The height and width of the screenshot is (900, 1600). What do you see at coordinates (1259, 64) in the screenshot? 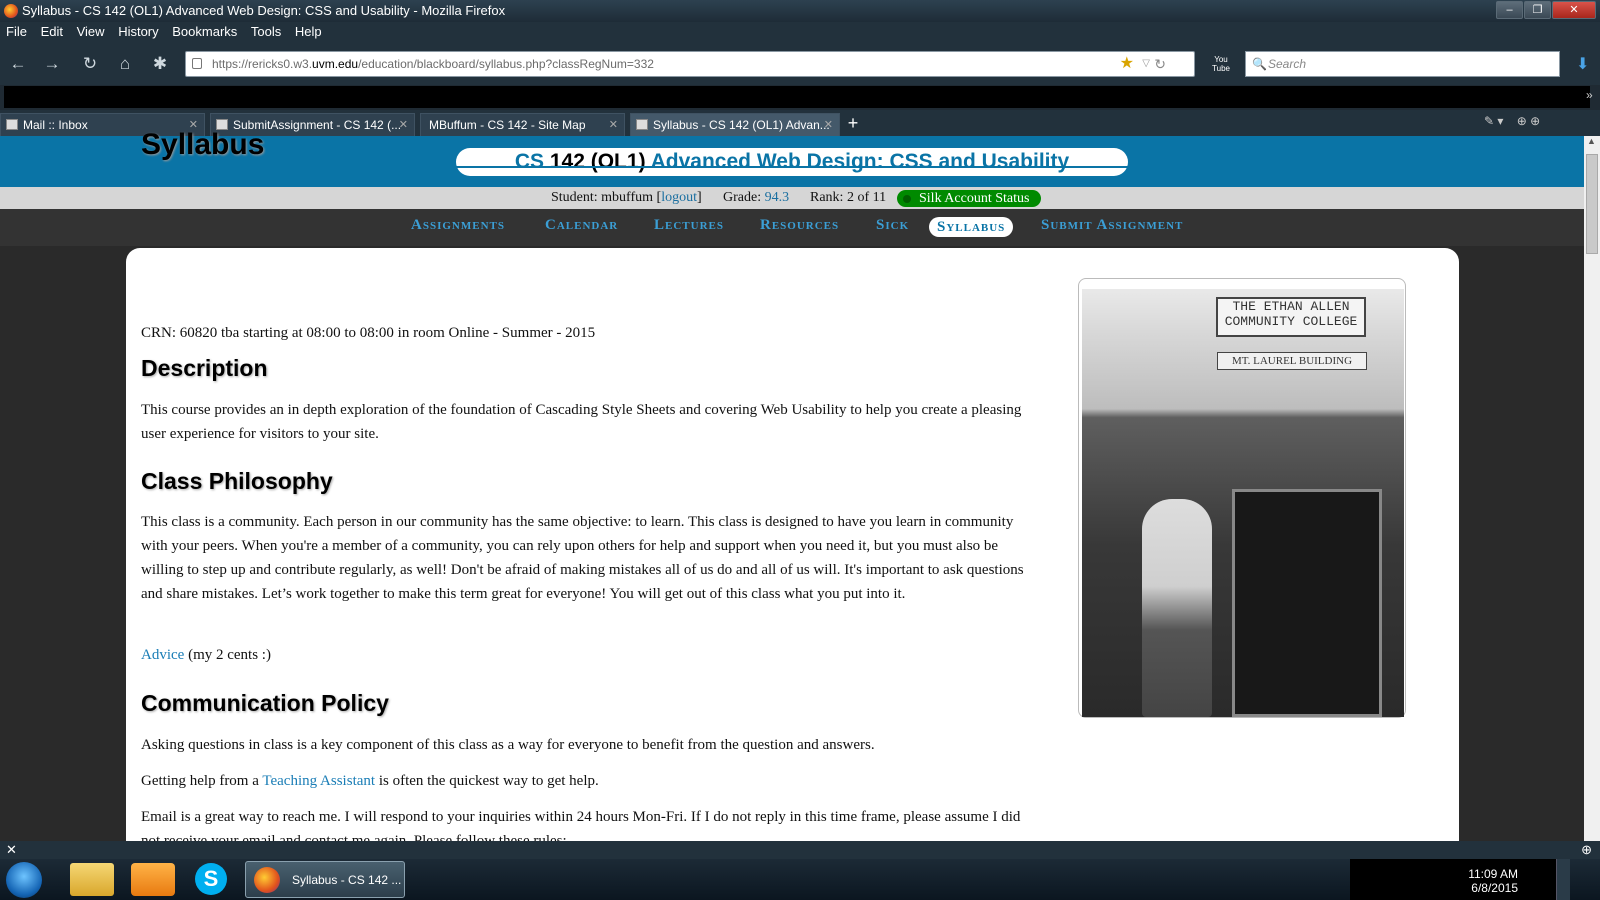
I see `search-icon: 🔍` at bounding box center [1259, 64].